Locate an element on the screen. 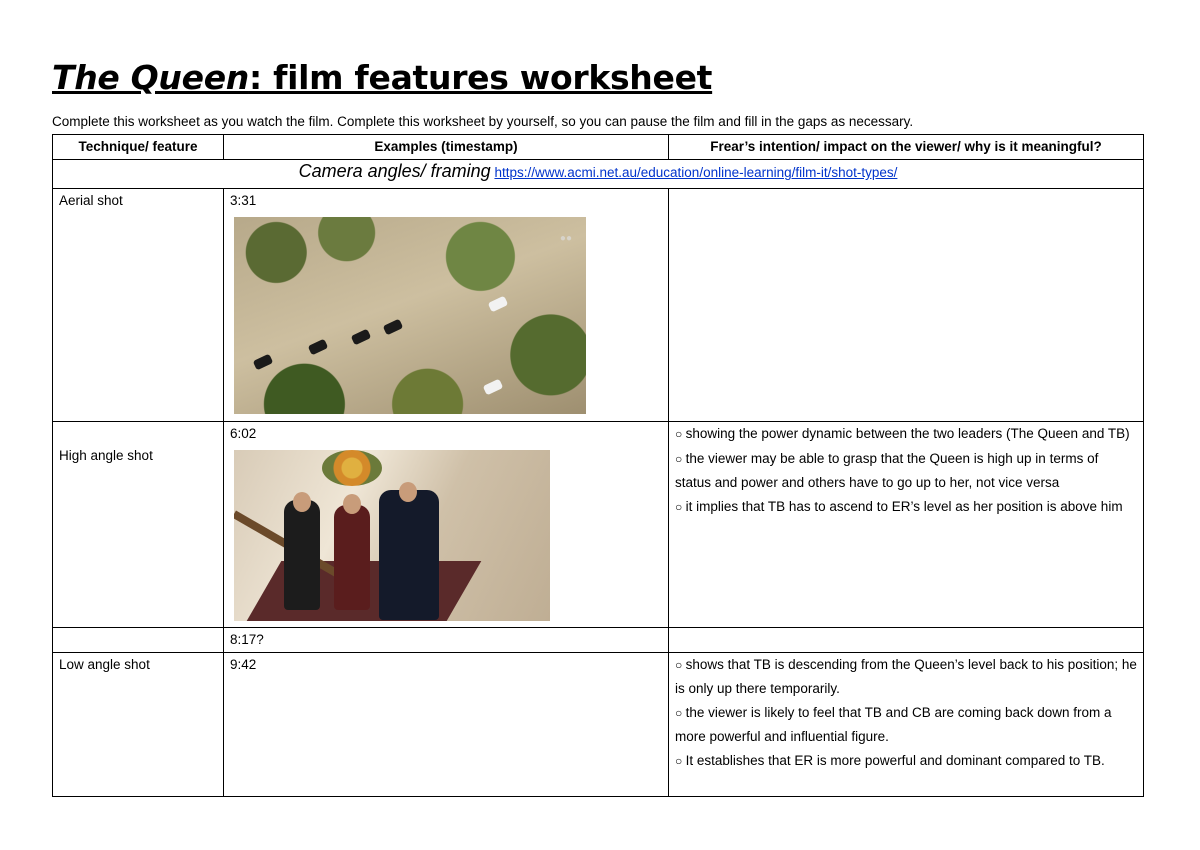  table-row-extra: 8:17? is located at coordinates (598, 640).